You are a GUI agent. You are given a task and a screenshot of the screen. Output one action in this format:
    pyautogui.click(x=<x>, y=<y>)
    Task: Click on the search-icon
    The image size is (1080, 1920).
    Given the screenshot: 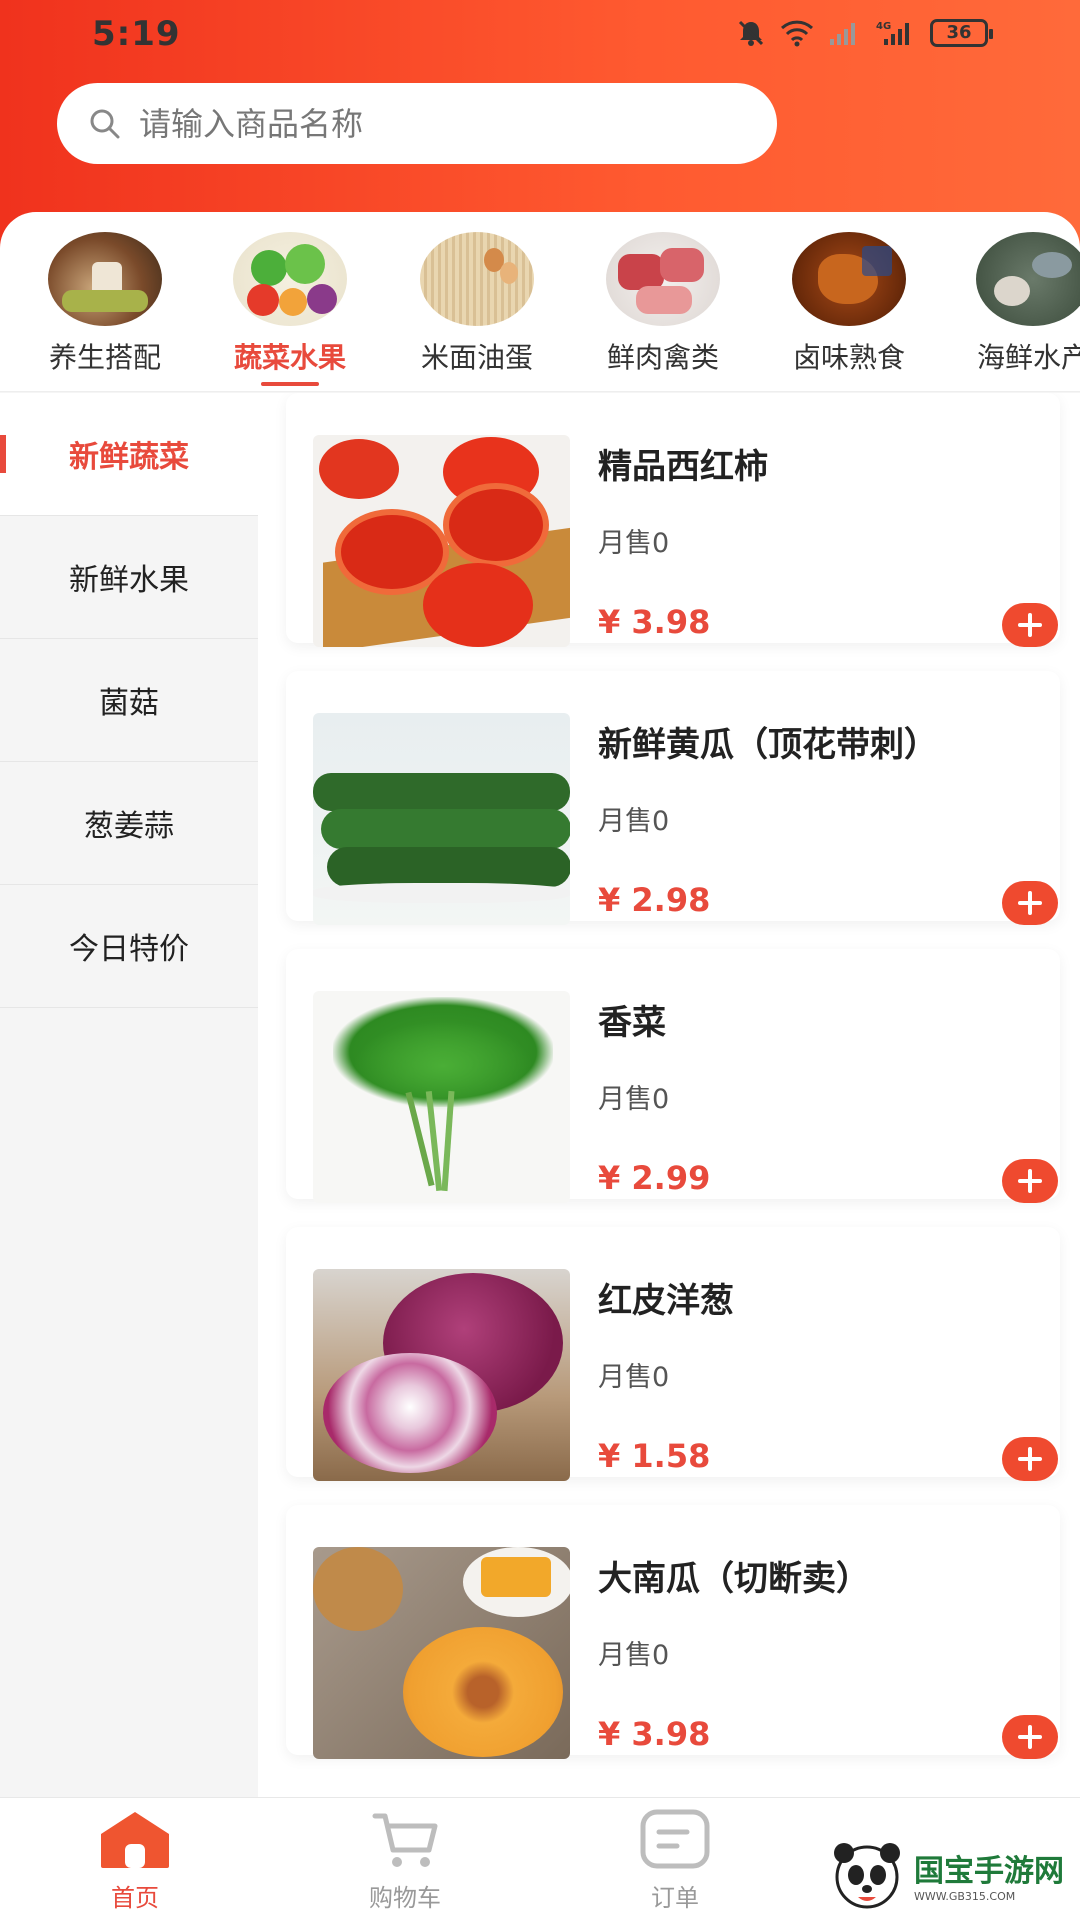 What is the action you would take?
    pyautogui.click(x=105, y=123)
    